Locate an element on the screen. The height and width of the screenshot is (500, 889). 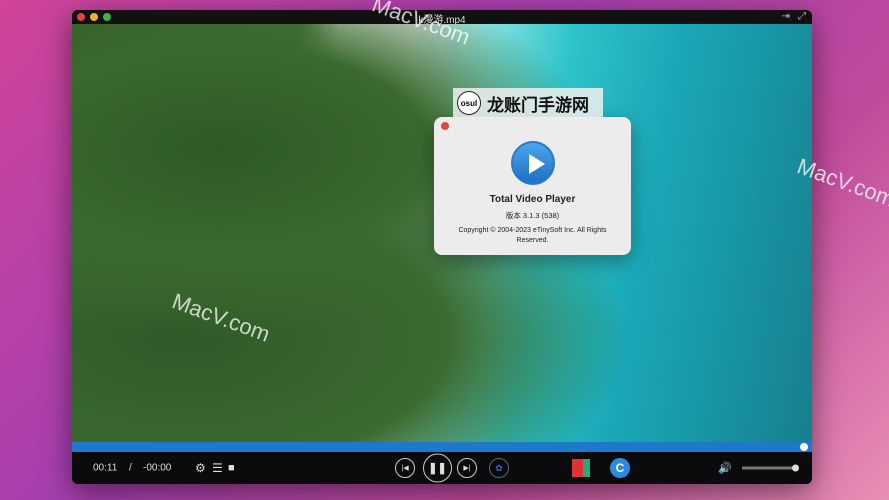
volume-icon: 🔊 is located at coordinates (725, 468).